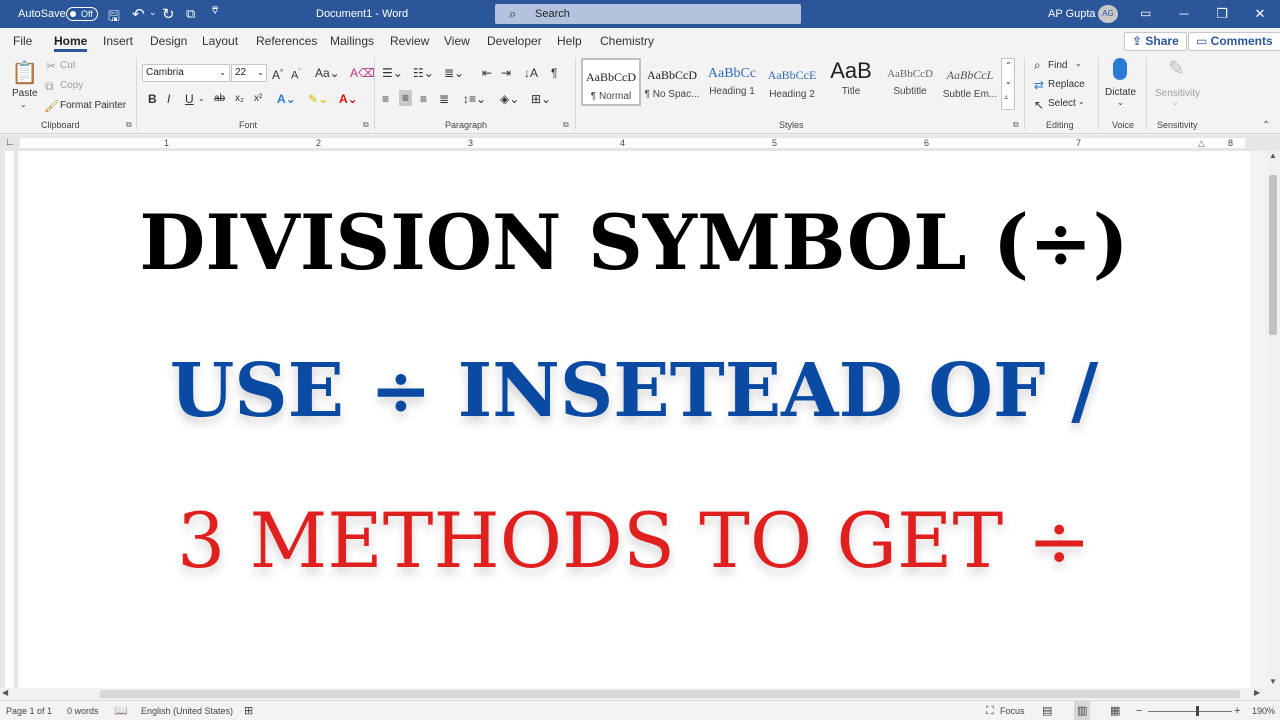 Image resolution: width=1280 pixels, height=720 pixels. What do you see at coordinates (1273, 681) in the screenshot?
I see `scroll-down-icon: ▼` at bounding box center [1273, 681].